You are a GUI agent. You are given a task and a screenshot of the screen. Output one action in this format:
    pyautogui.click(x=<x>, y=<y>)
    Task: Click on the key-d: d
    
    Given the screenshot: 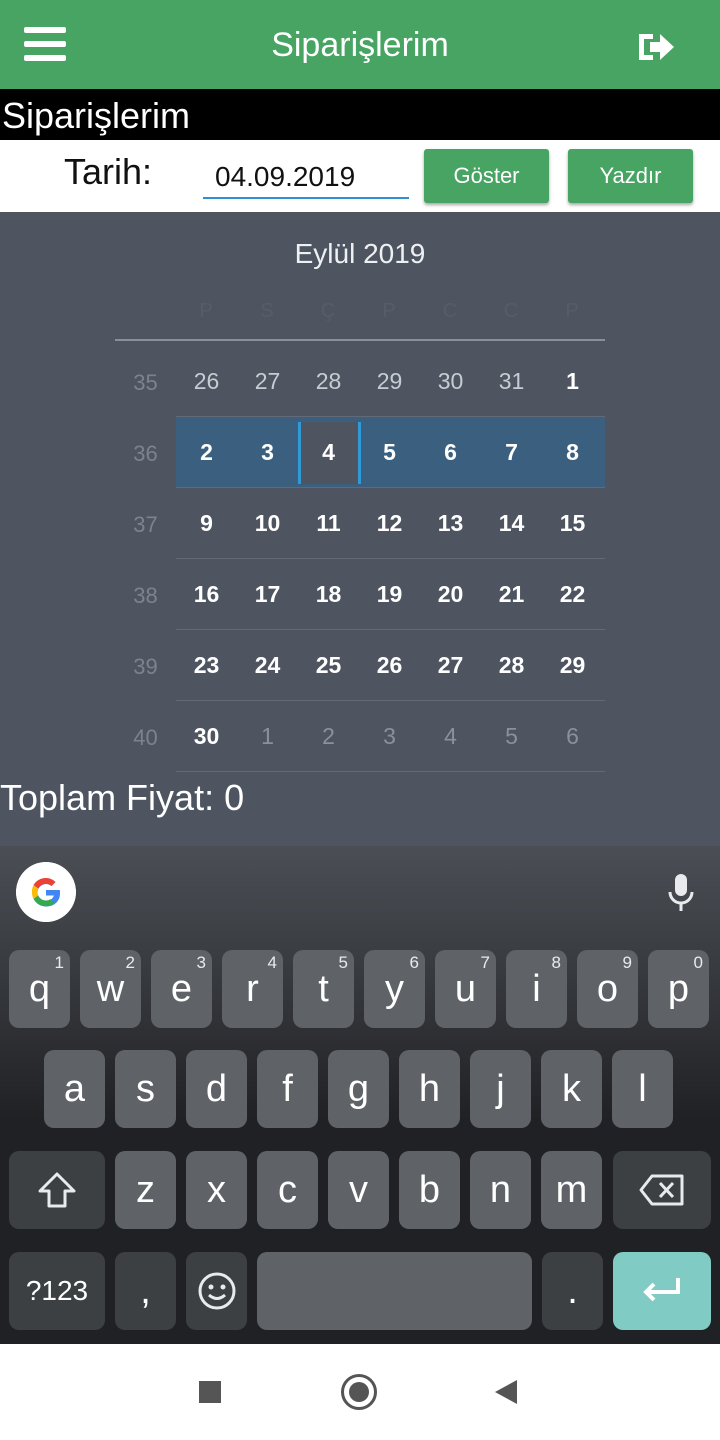 What is the action you would take?
    pyautogui.click(x=216, y=1089)
    